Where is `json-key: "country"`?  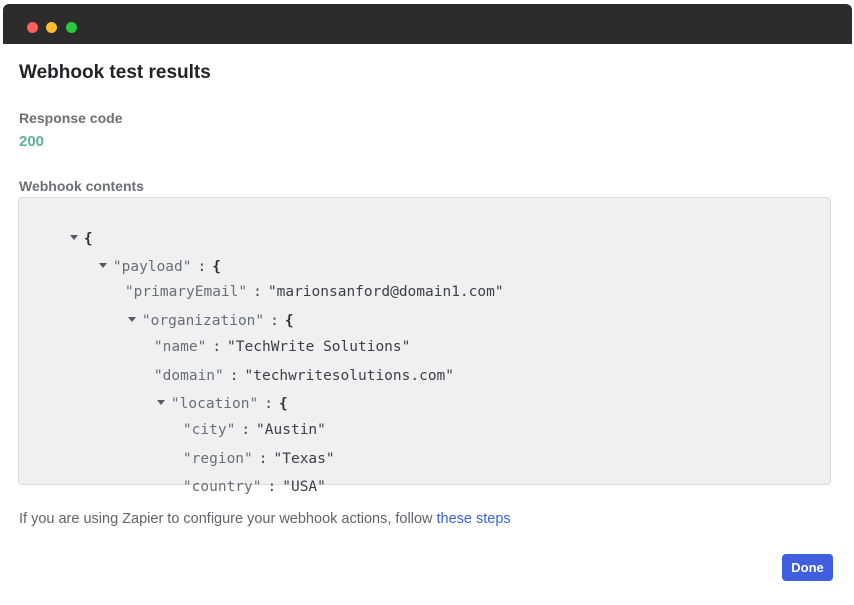
json-key: "country" is located at coordinates (222, 487).